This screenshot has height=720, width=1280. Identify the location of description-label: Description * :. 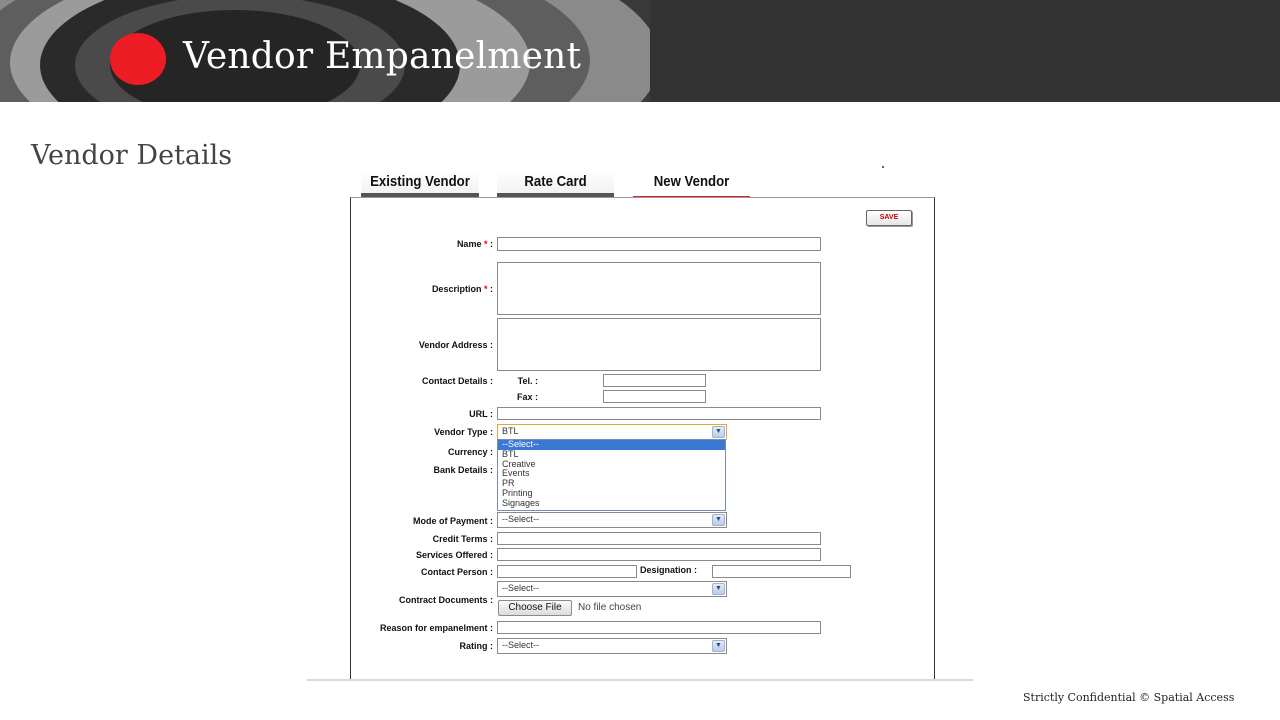
(462, 289).